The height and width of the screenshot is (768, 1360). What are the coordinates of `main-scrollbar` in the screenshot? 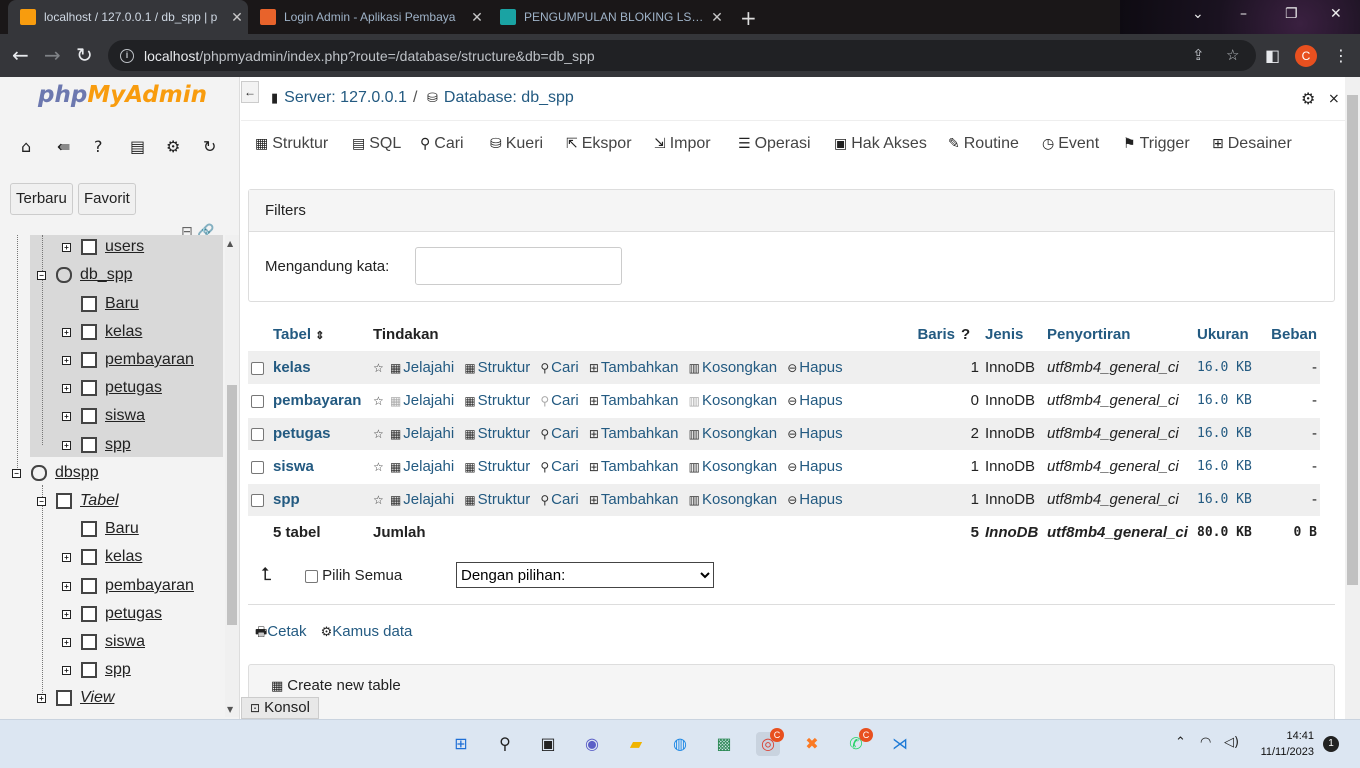 It's located at (1352, 398).